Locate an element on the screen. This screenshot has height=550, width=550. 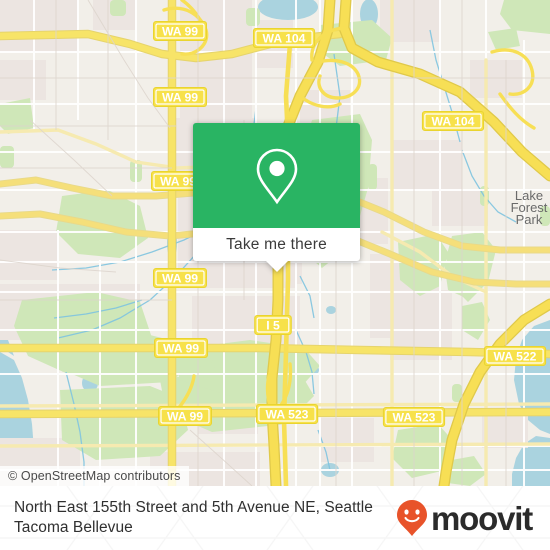
location-popup-card: Take me there is located at coordinates (276, 197).